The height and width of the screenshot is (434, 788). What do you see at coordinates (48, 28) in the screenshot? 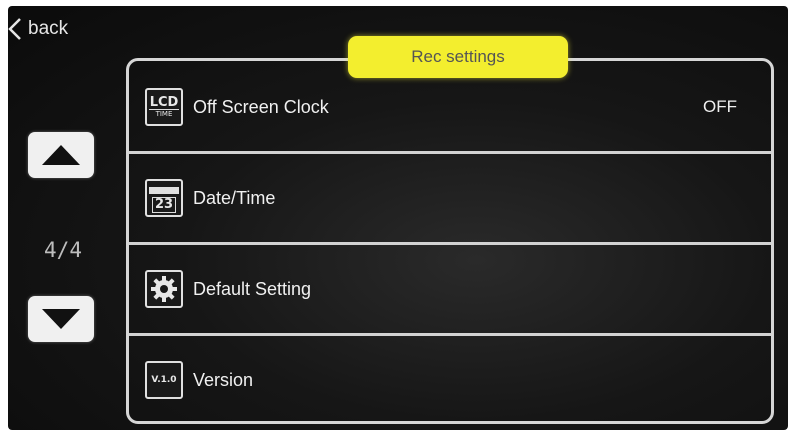
I see `back-label: back` at bounding box center [48, 28].